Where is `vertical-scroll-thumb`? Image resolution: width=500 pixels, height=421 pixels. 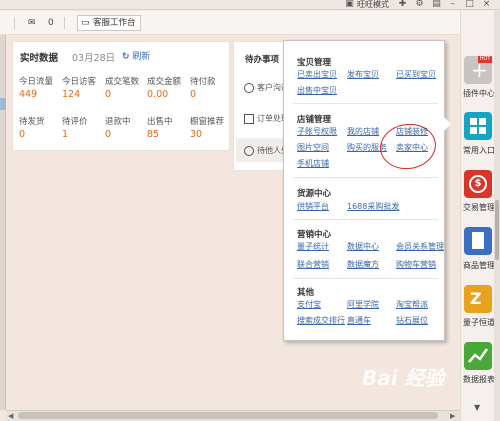 vertical-scroll-thumb is located at coordinates (497, 230).